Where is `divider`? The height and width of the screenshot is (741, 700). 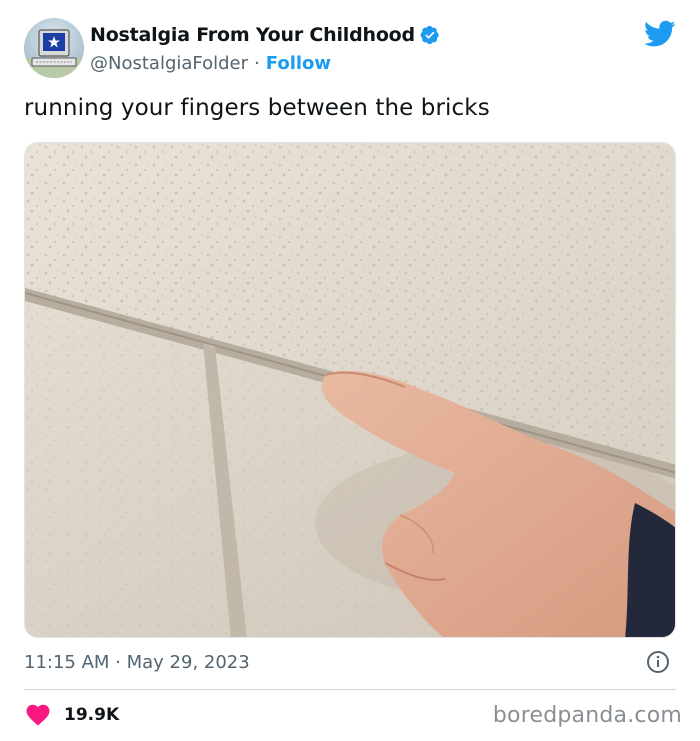
divider is located at coordinates (350, 689).